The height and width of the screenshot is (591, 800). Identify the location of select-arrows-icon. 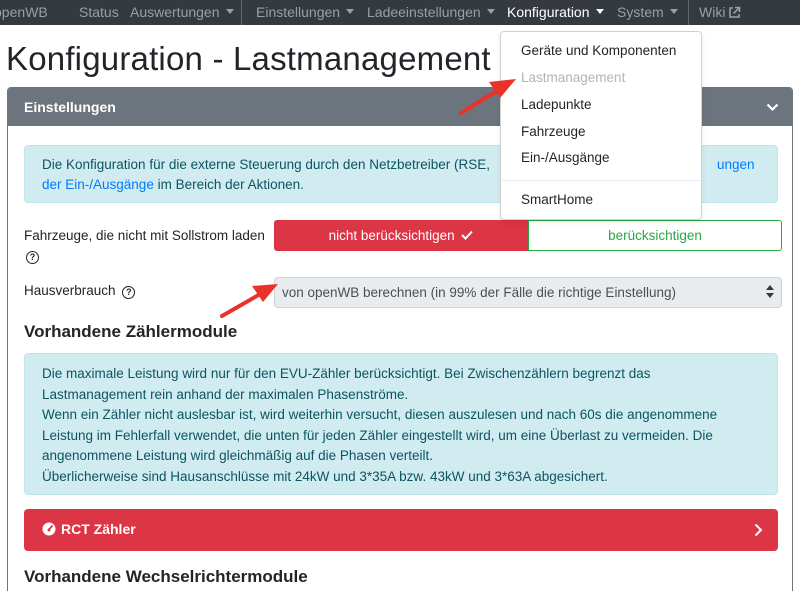
(770, 292).